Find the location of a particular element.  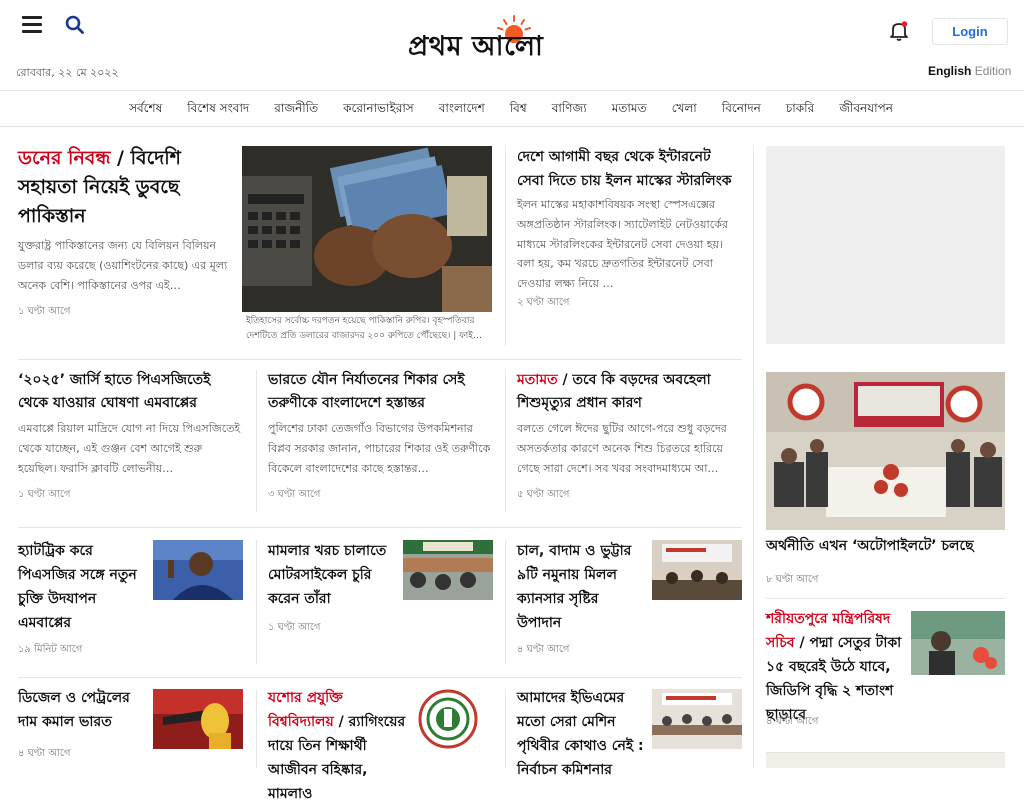

story-title: ডিজেল ও পেট্রলের দাম কমাল ভারত is located at coordinates (82, 710).